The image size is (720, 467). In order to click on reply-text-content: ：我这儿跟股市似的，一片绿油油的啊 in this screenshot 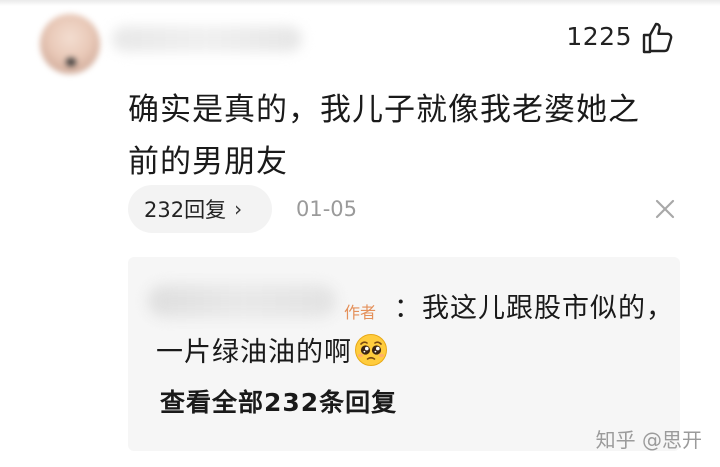, I will do `click(415, 330)`.